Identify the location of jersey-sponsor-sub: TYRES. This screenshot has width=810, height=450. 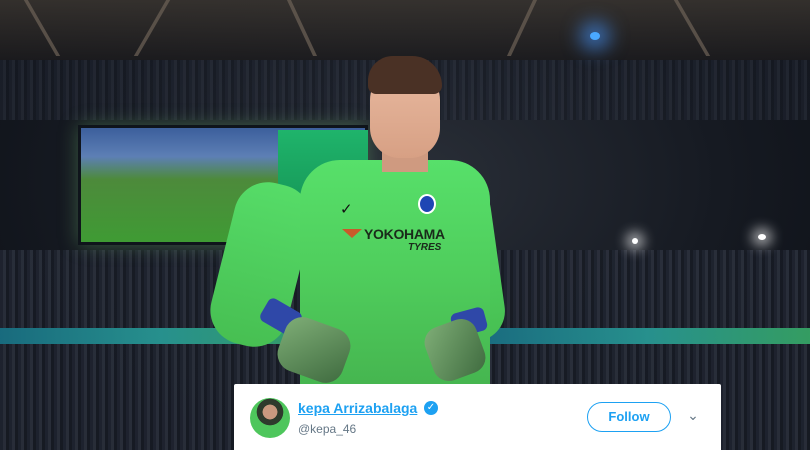
(425, 247).